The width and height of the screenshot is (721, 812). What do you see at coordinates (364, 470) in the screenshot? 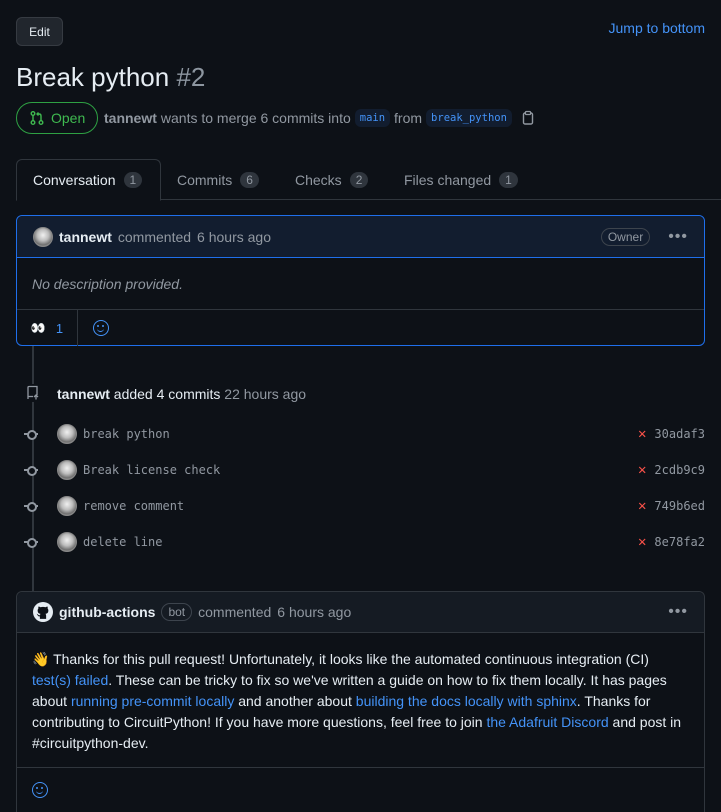
I see `list-item: Break license check ✕ 2cdb9c9` at bounding box center [364, 470].